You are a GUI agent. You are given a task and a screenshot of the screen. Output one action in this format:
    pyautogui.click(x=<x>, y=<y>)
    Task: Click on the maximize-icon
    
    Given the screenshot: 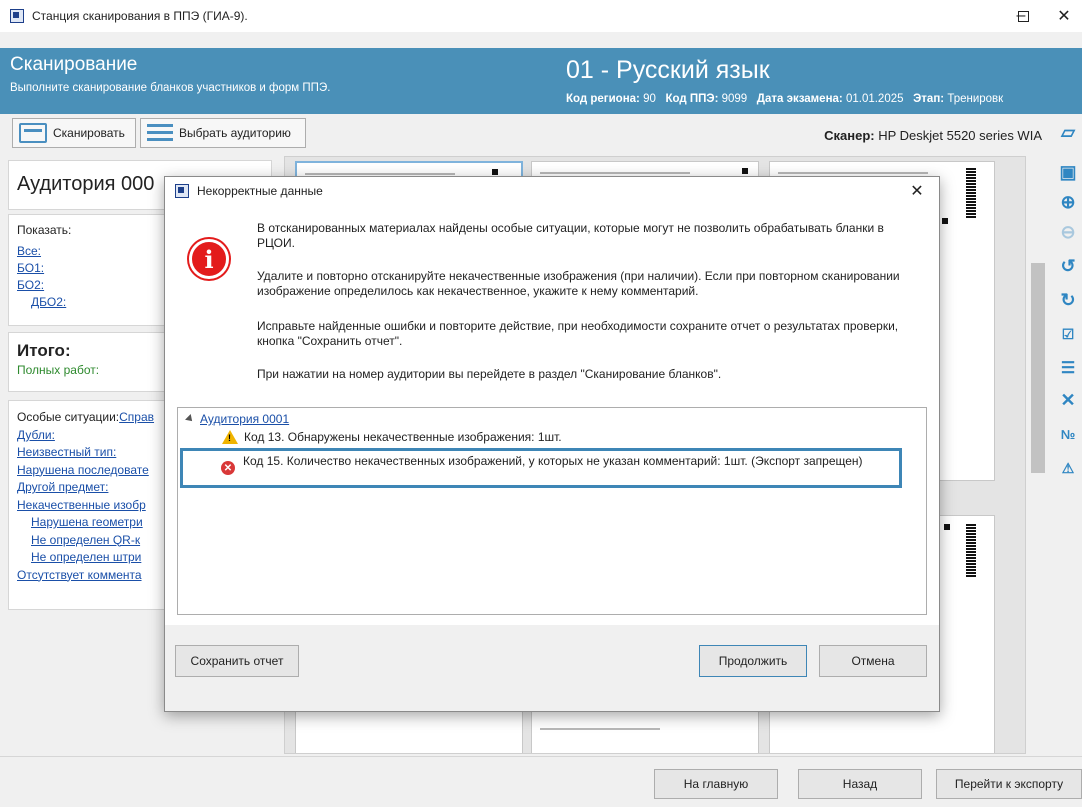 What is the action you would take?
    pyautogui.click(x=1023, y=16)
    